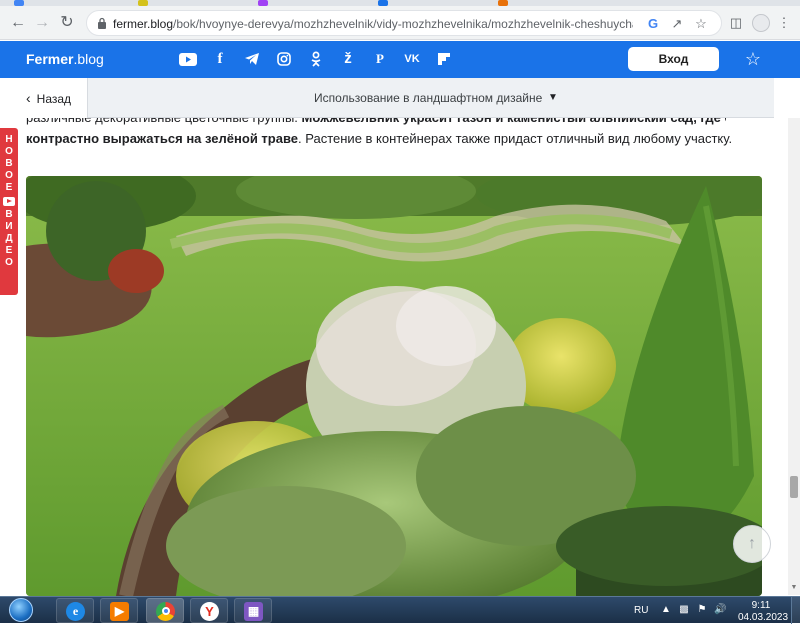 The height and width of the screenshot is (624, 800). I want to click on tray-expand-icon: ▲, so click(666, 610).